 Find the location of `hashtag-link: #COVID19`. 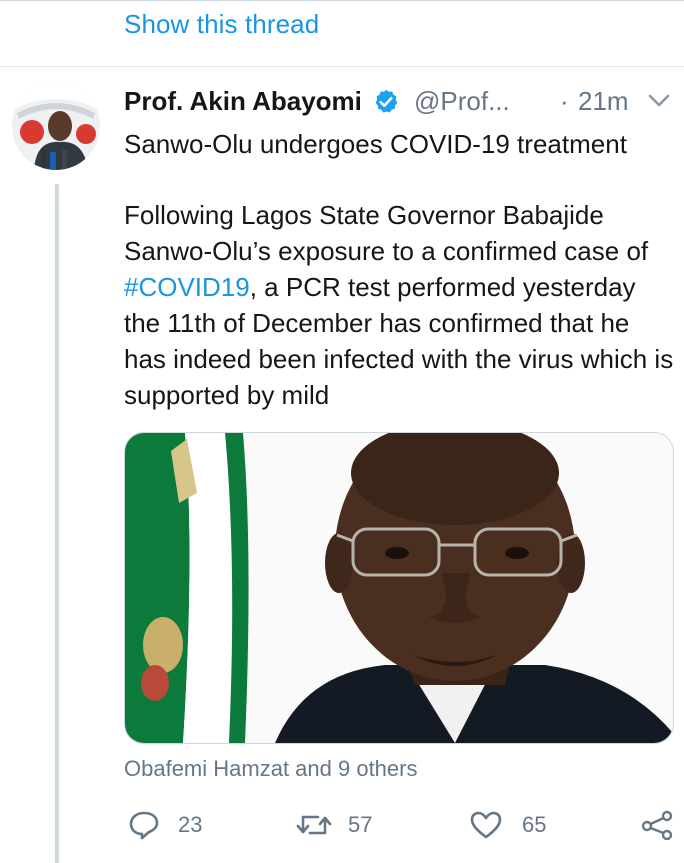

hashtag-link: #COVID19 is located at coordinates (187, 287).